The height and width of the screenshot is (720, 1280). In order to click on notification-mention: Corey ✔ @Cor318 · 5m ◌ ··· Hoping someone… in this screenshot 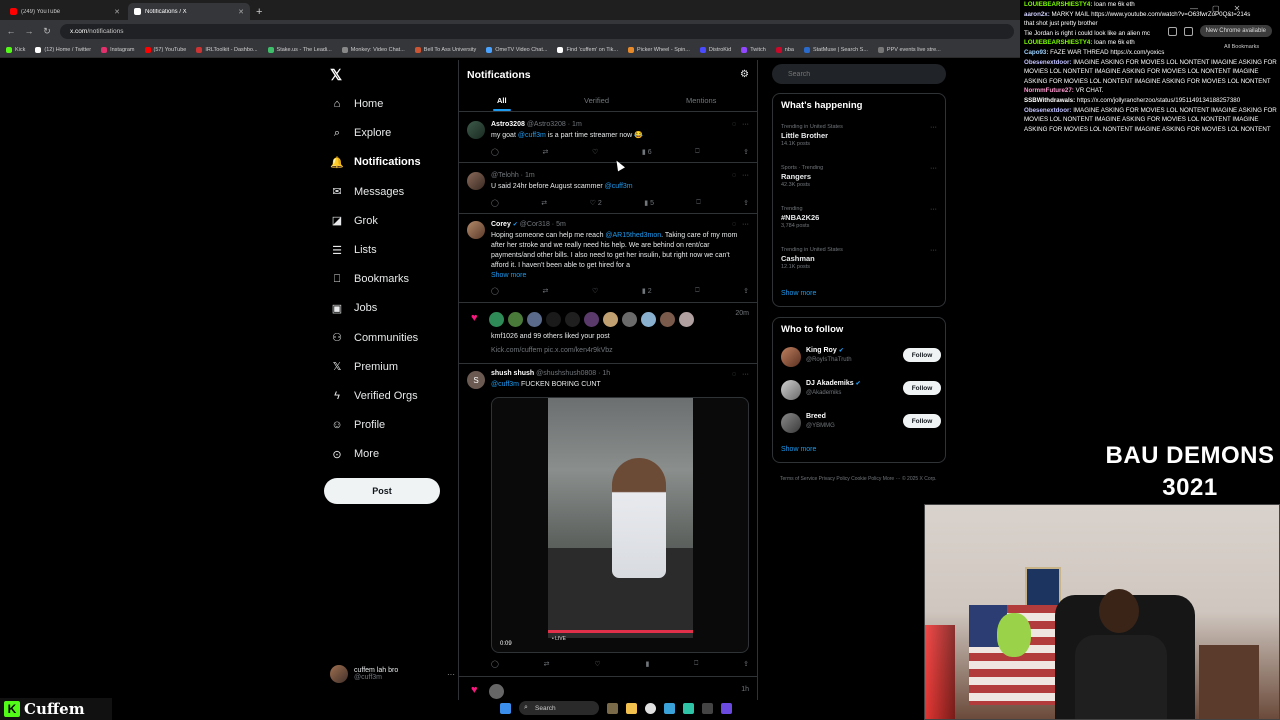, I will do `click(608, 259)`.